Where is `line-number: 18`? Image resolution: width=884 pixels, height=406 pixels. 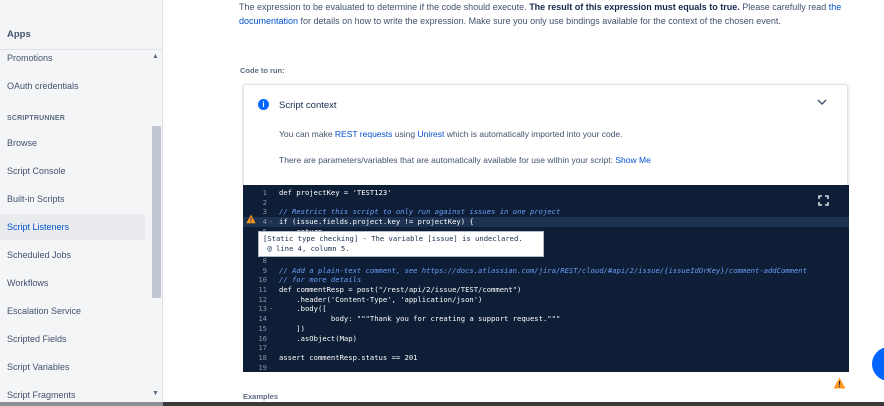 line-number: 18 is located at coordinates (262, 357).